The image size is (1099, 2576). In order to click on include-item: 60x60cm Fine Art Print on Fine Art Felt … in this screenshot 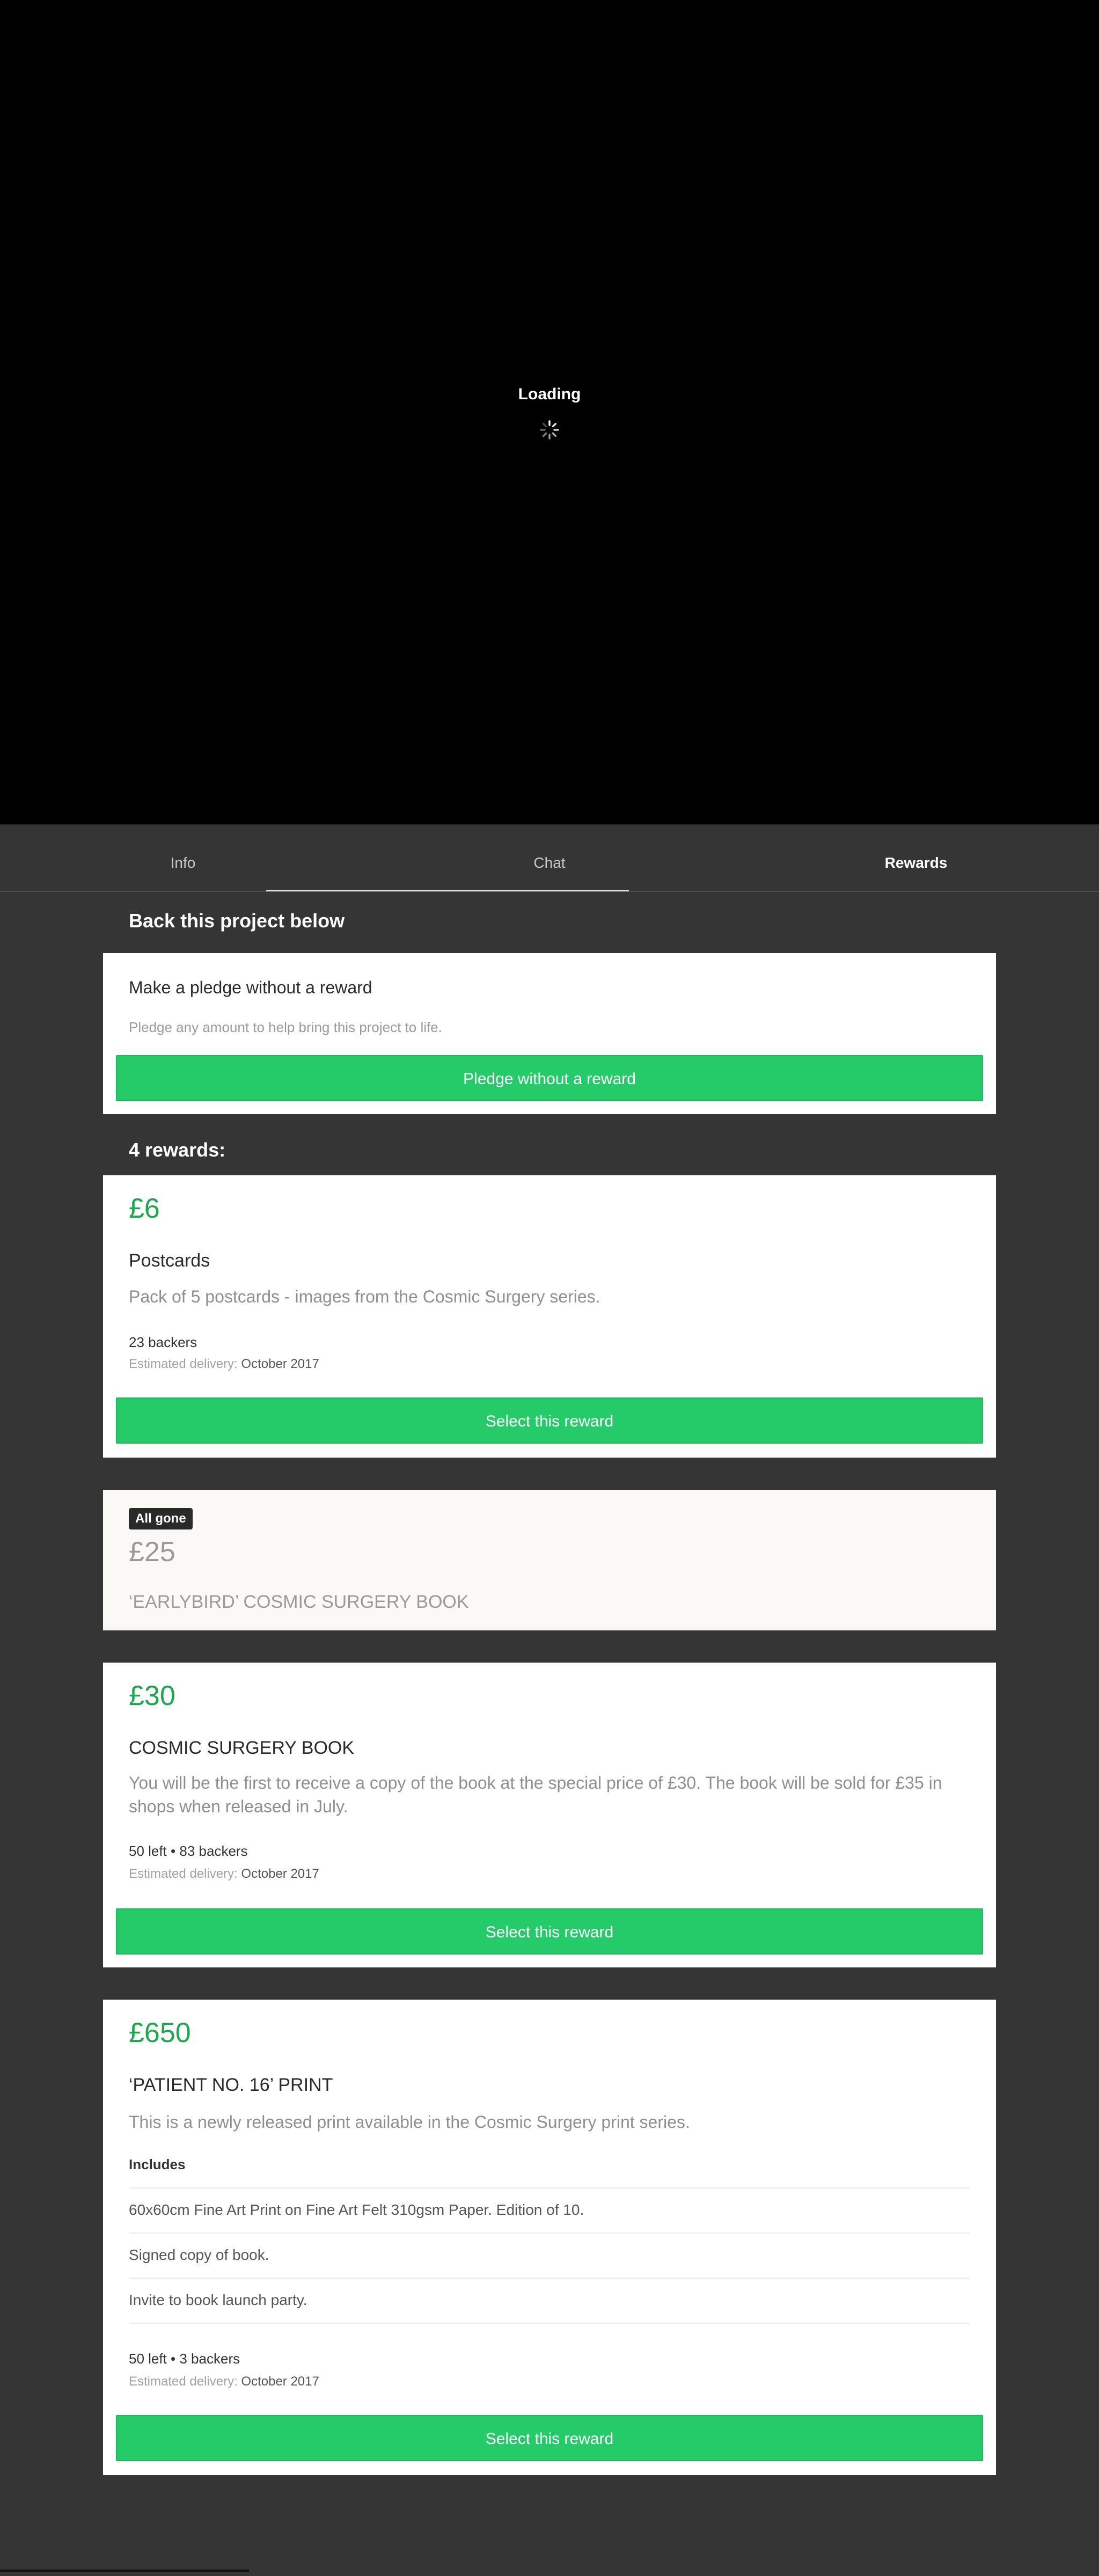, I will do `click(549, 2210)`.